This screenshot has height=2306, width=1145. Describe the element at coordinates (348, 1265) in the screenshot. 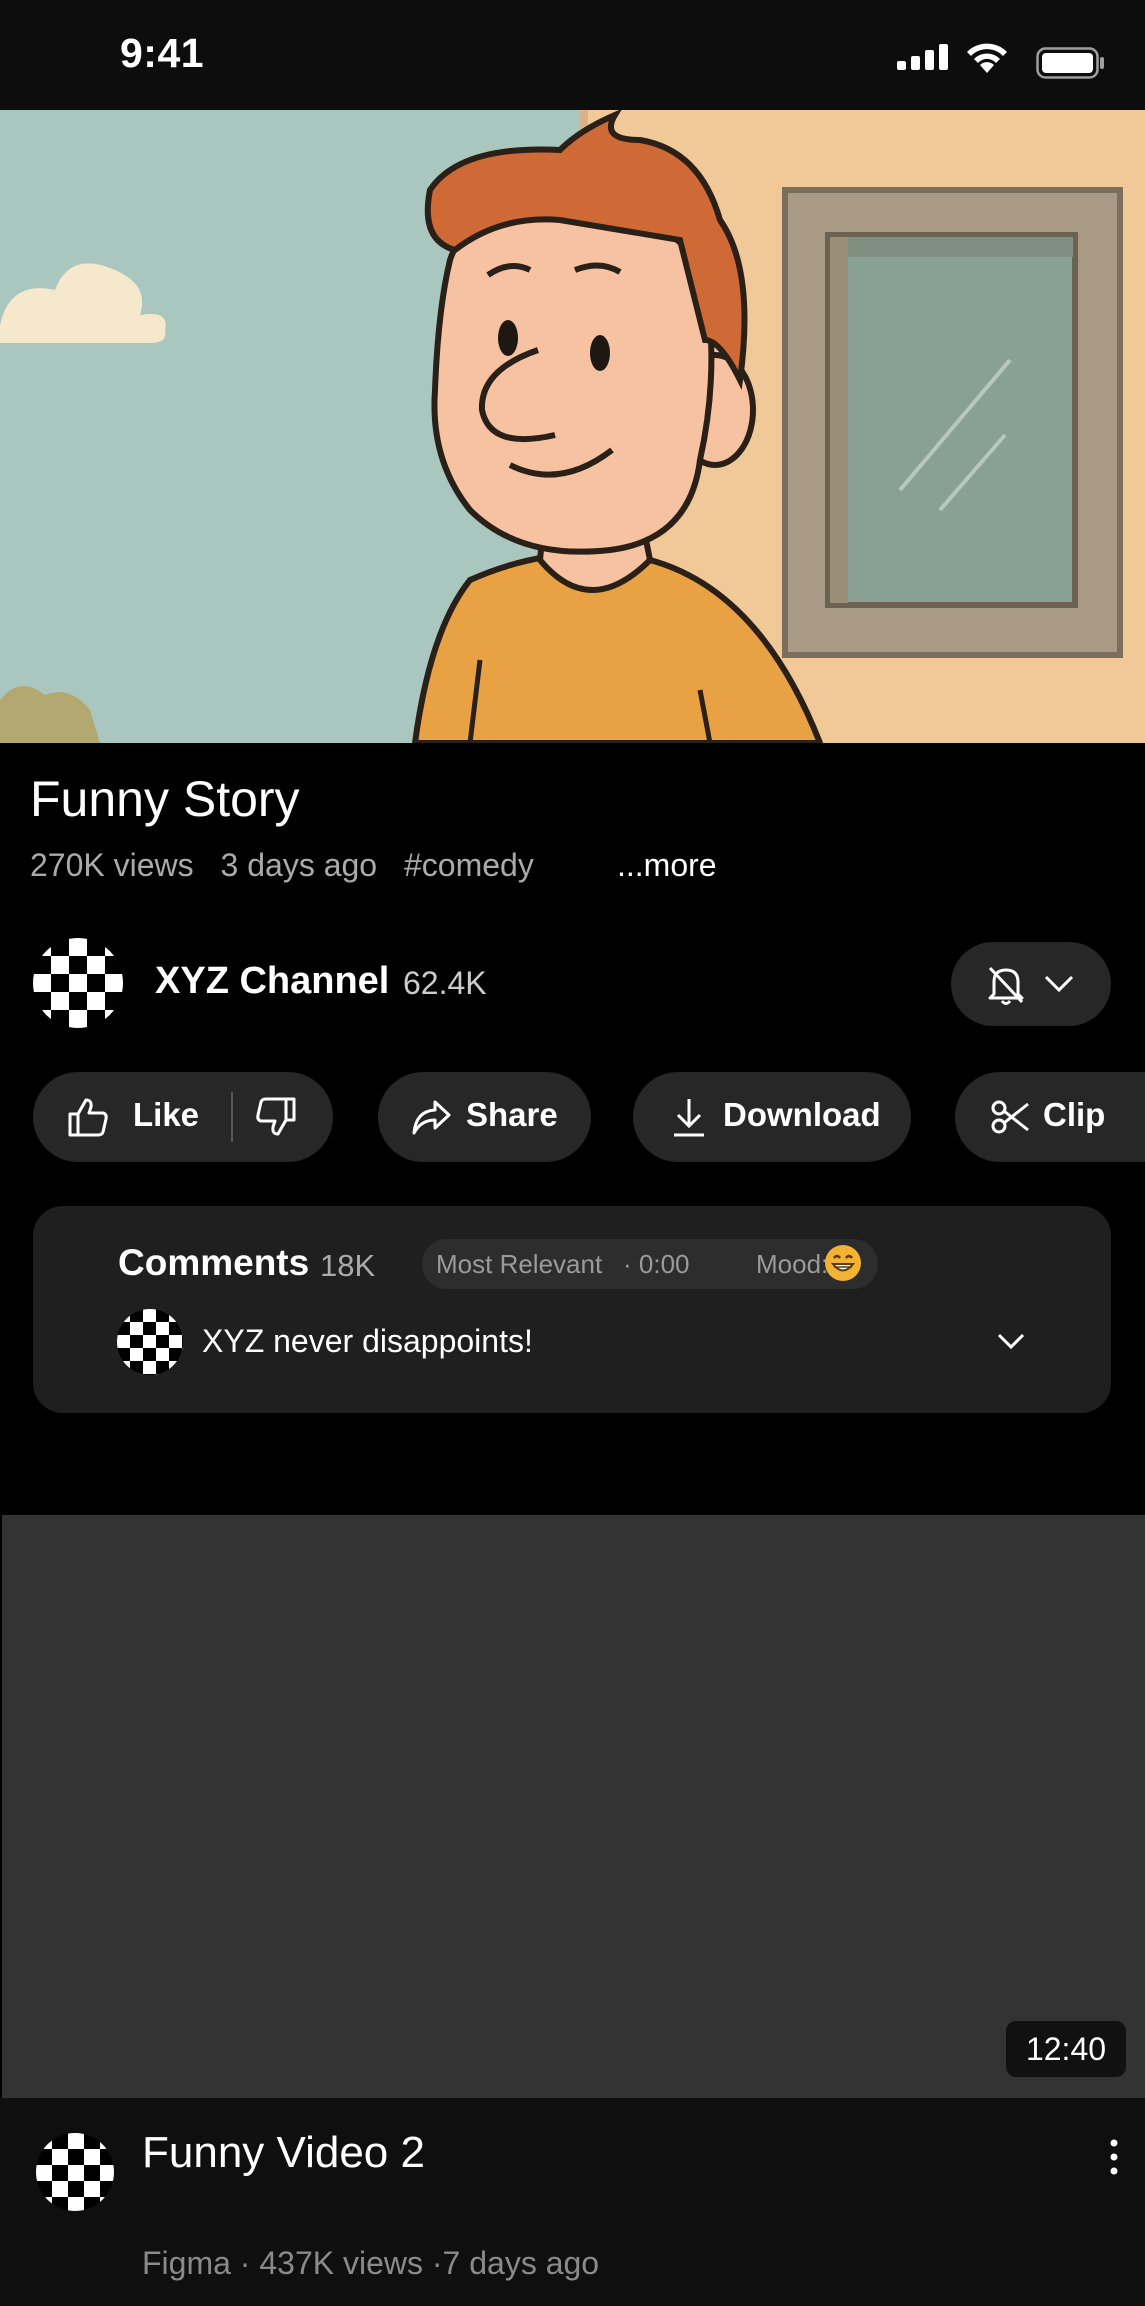

I see `comments-count: 18K` at that location.